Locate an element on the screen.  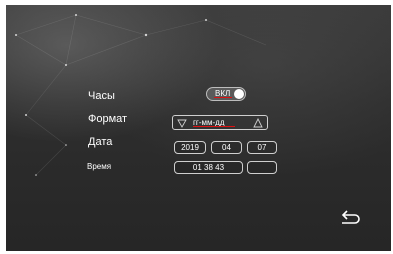
date-year-field: 2019 is located at coordinates (190, 147).